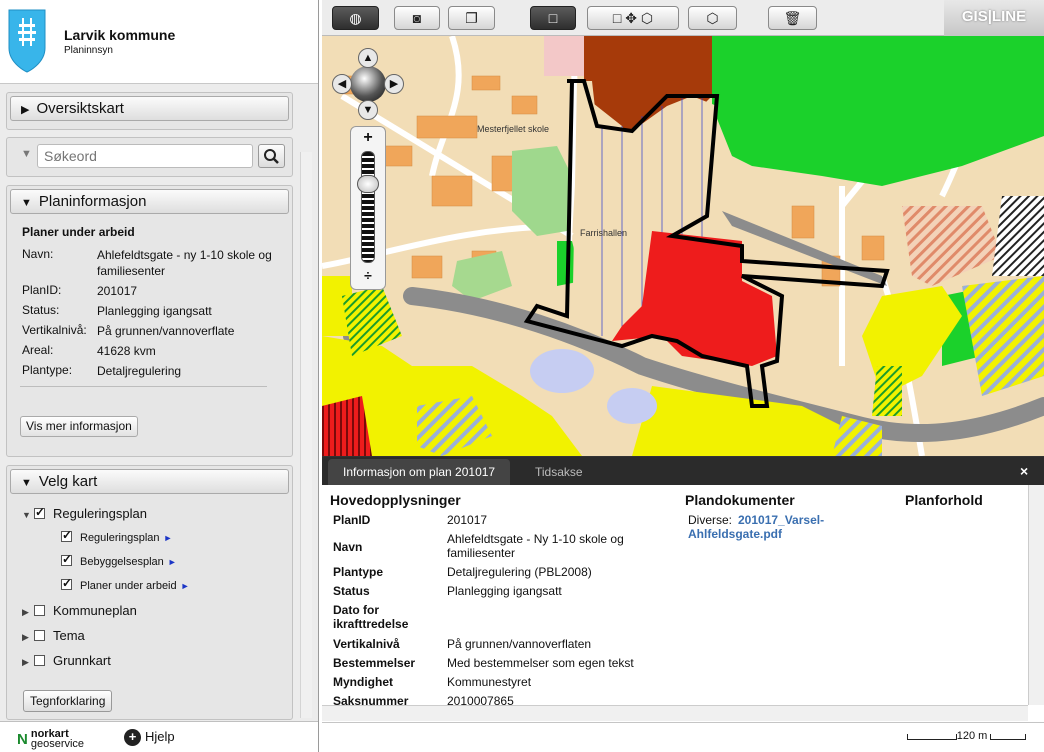  What do you see at coordinates (79, 610) in the screenshot?
I see `layer-kommuneplan: ▶ Kommuneplan` at bounding box center [79, 610].